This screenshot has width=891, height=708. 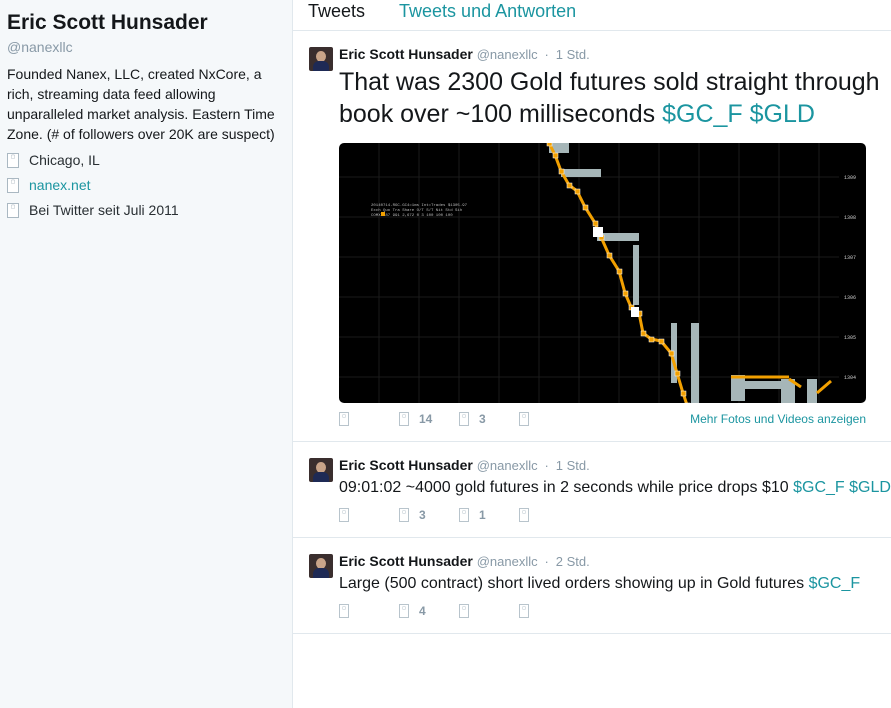 I want to click on tweet-actions: ▢ ▢ 3 ▢ 1 ▢, so click(x=615, y=515).